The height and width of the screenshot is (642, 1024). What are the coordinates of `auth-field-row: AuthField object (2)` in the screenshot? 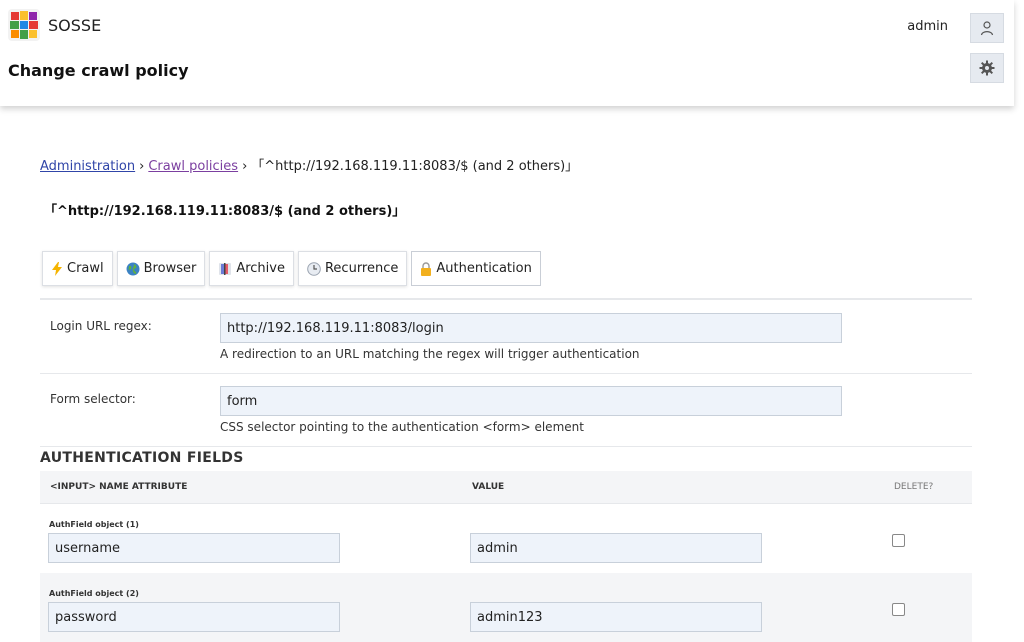 It's located at (506, 607).